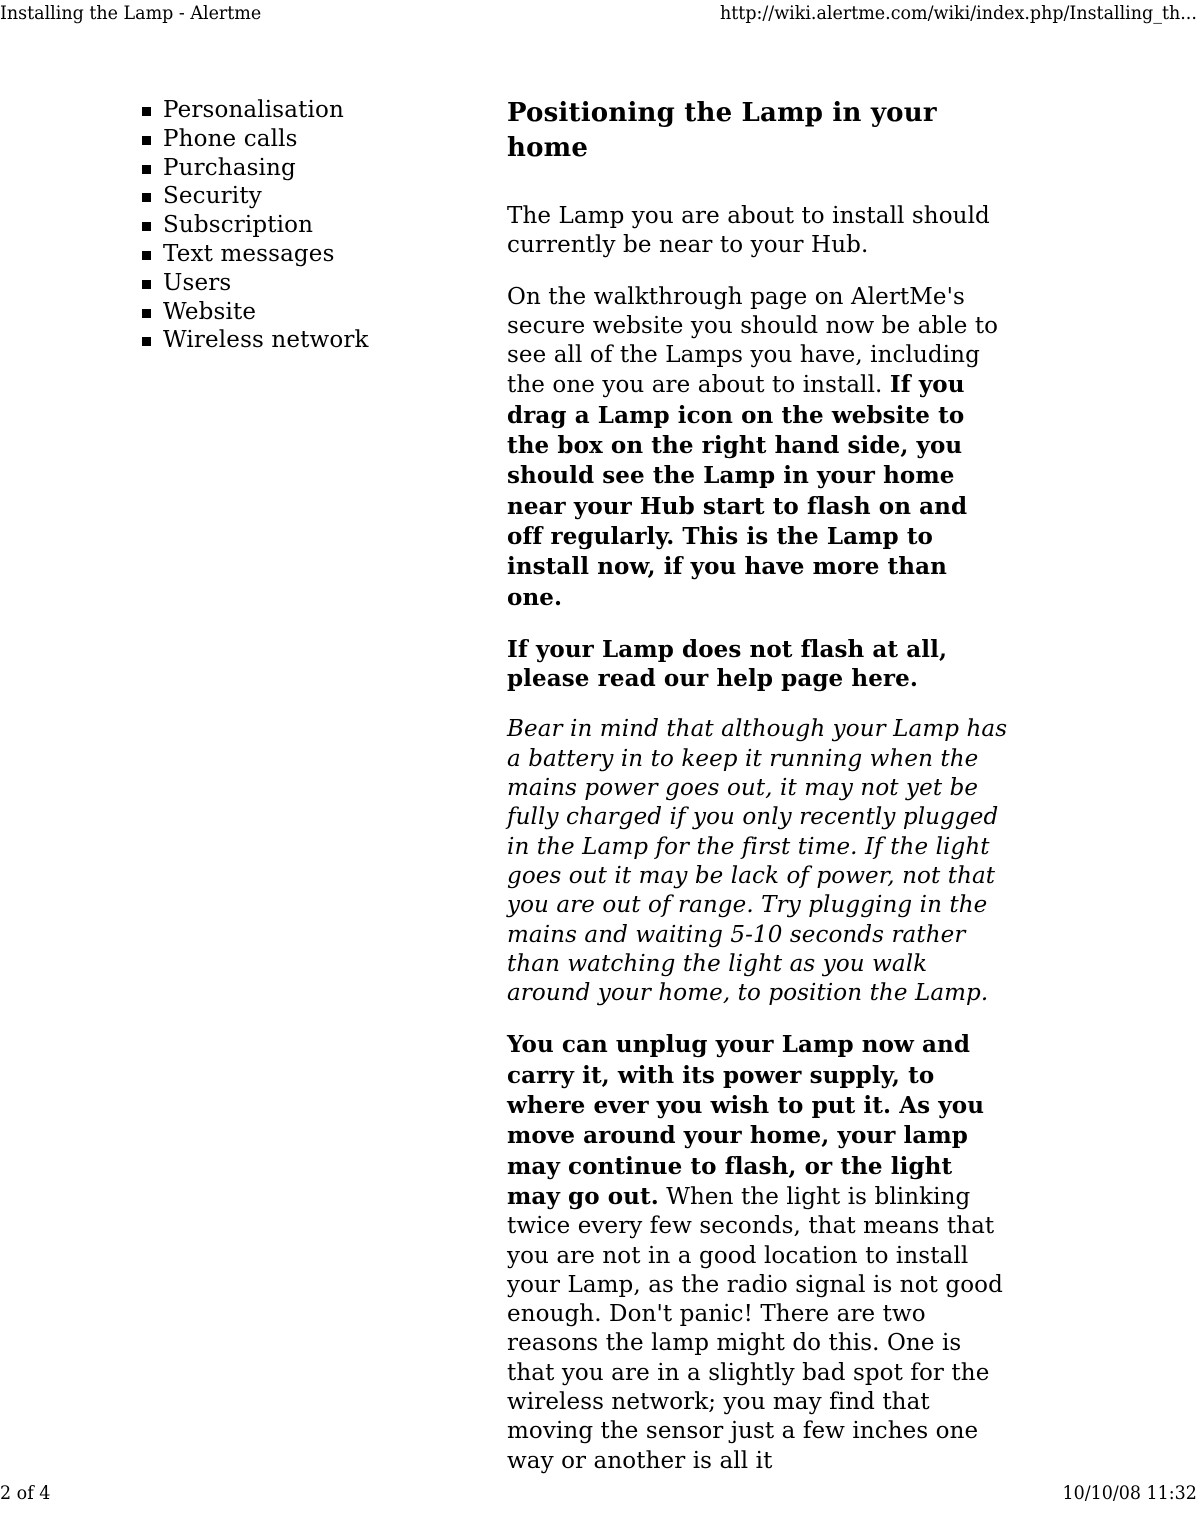 The width and height of the screenshot is (1197, 1519). What do you see at coordinates (212, 196) in the screenshot?
I see `sidebar-item-label: Security` at bounding box center [212, 196].